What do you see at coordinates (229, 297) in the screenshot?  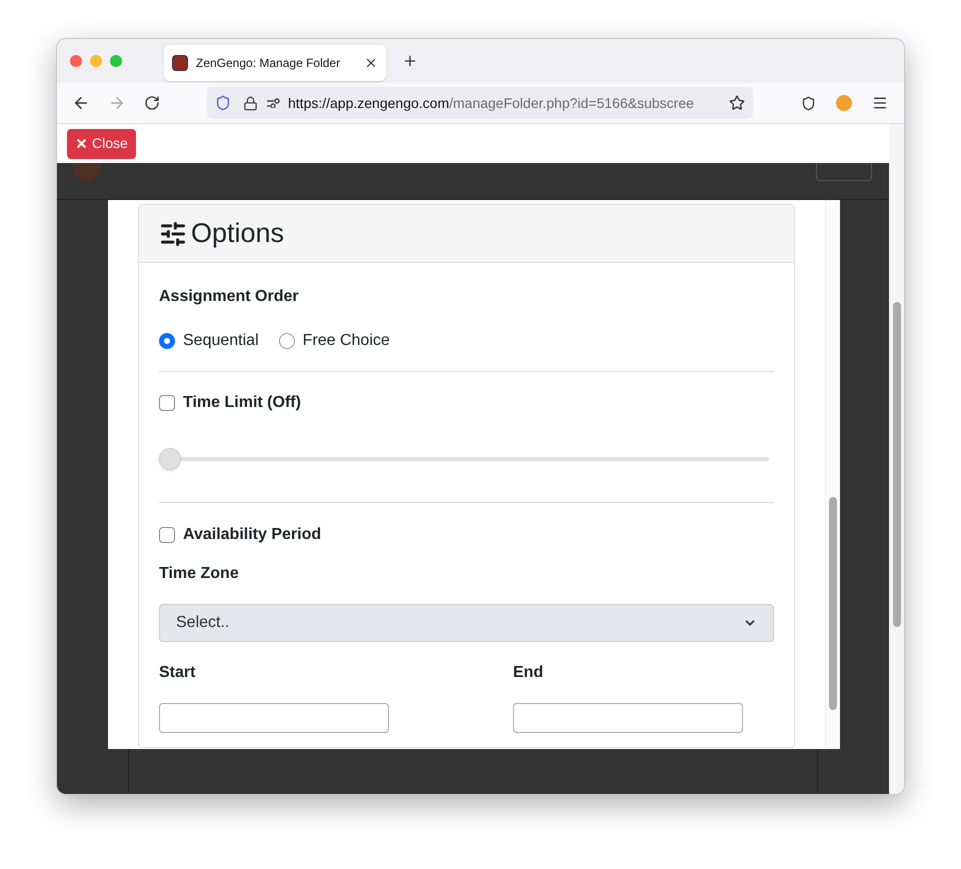 I see `section-label: Assignment Order` at bounding box center [229, 297].